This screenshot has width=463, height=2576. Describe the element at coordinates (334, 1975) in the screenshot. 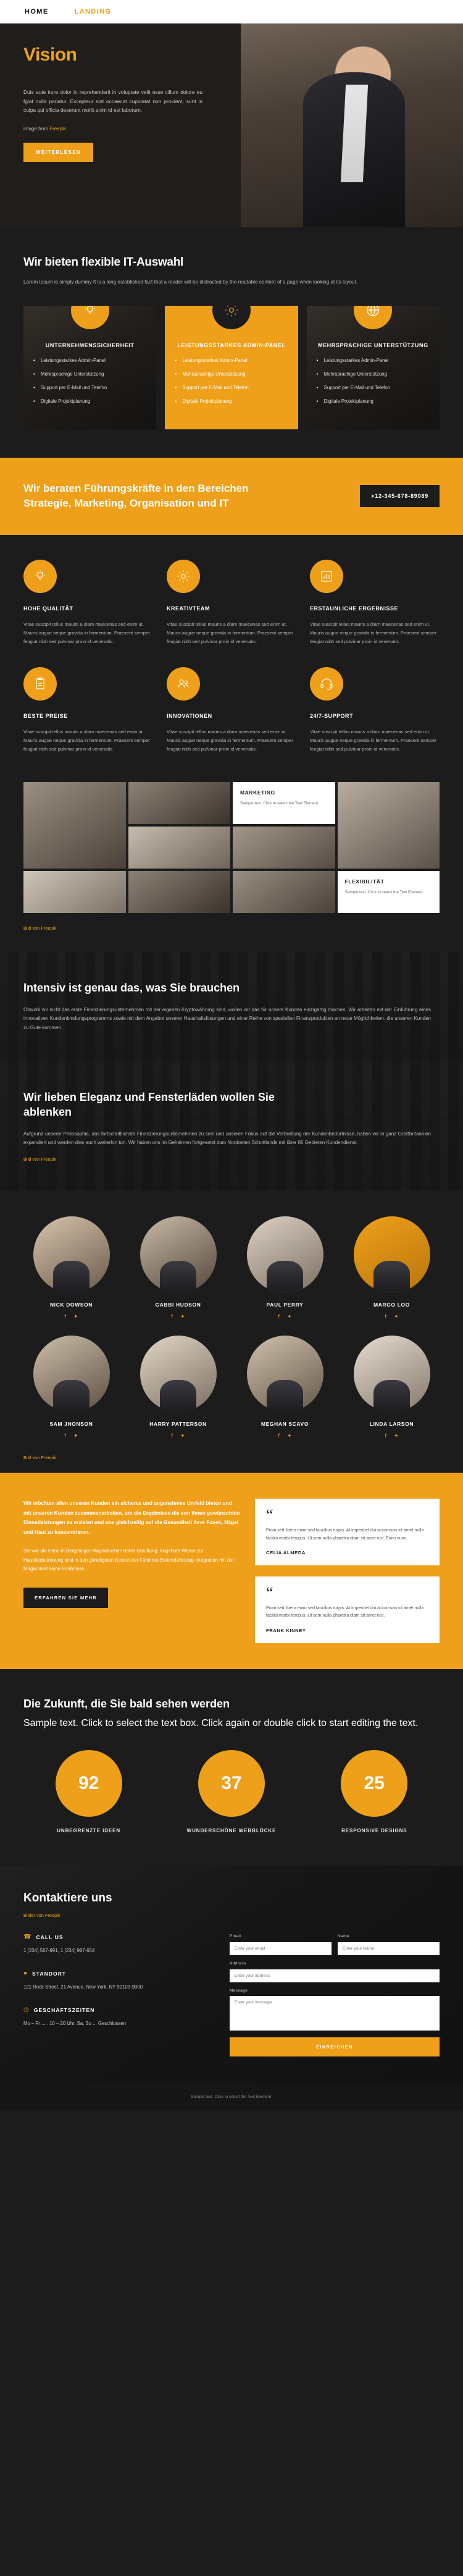

I see `address-input` at that location.